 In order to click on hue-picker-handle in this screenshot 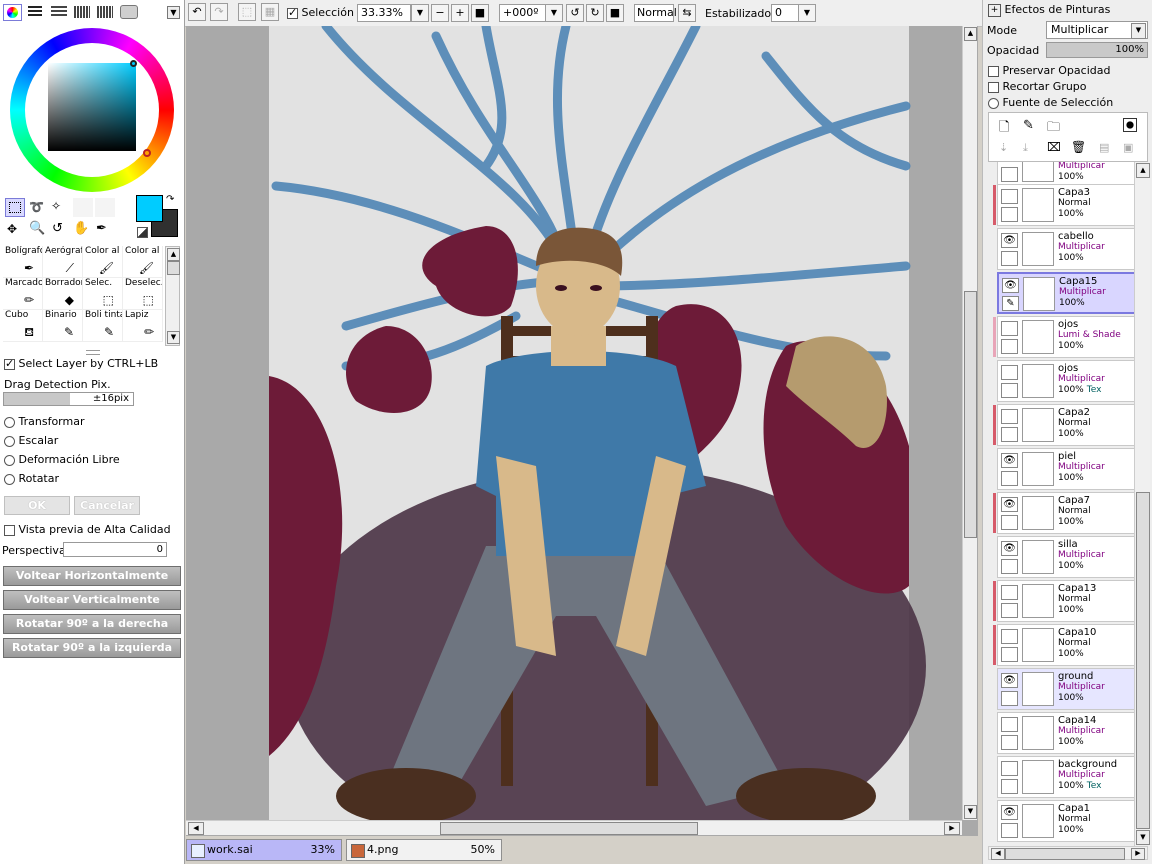, I will do `click(147, 153)`.